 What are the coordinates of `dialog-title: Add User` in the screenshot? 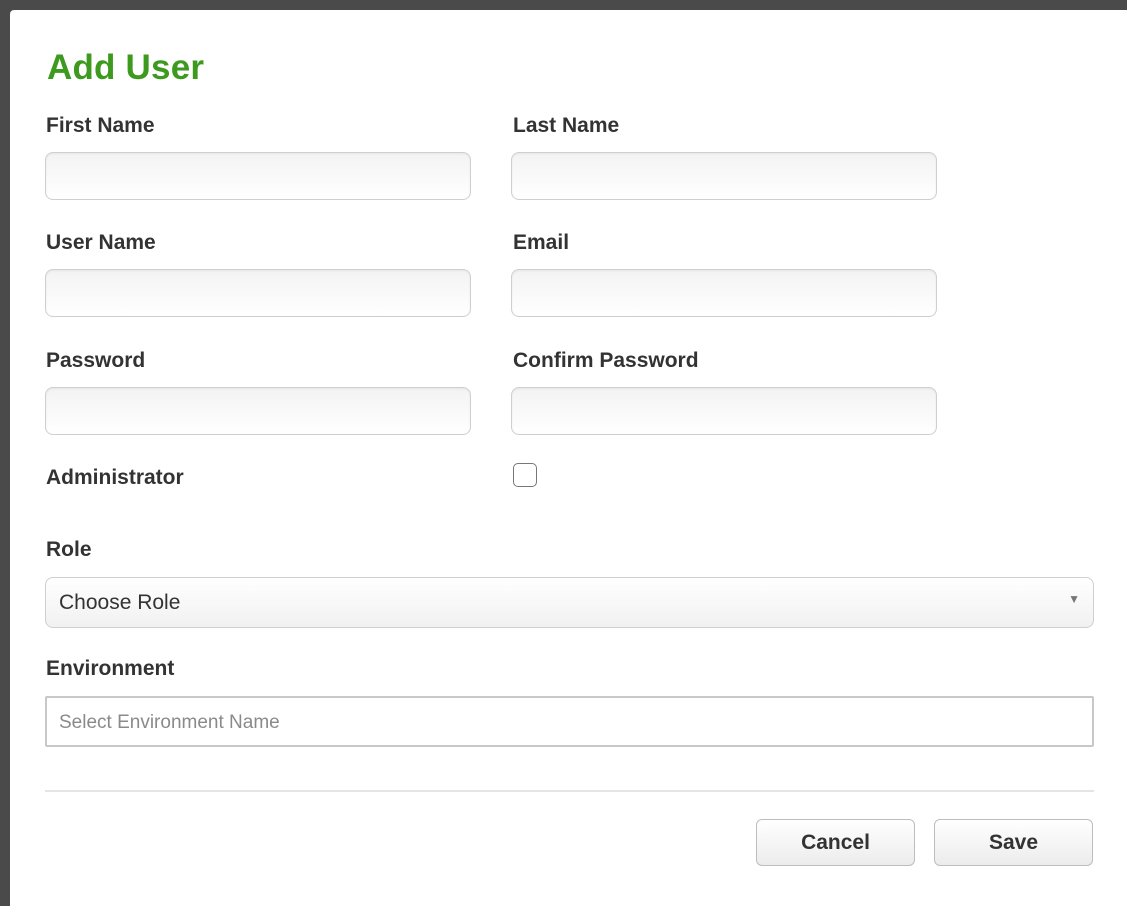 It's located at (126, 67).